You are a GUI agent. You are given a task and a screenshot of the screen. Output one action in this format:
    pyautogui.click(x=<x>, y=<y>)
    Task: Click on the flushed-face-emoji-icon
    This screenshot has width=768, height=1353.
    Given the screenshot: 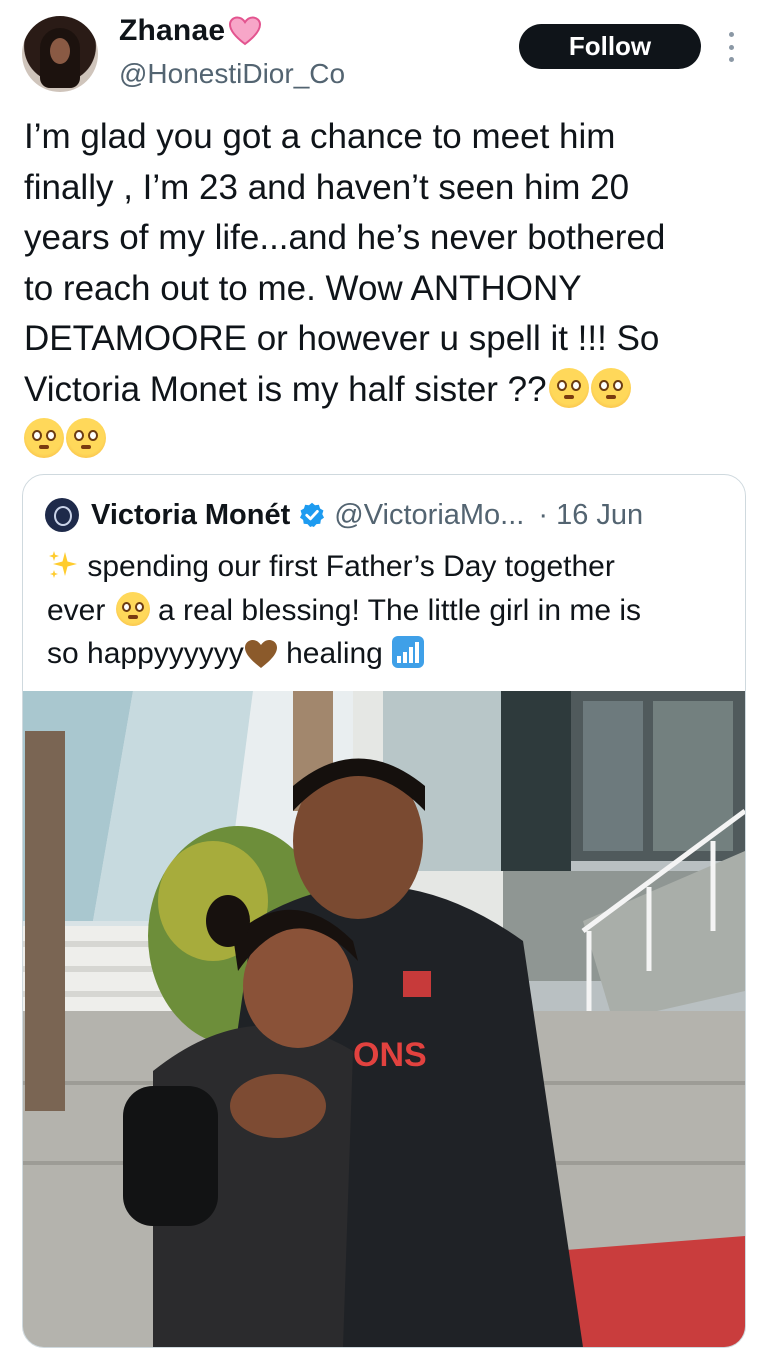 What is the action you would take?
    pyautogui.click(x=132, y=608)
    